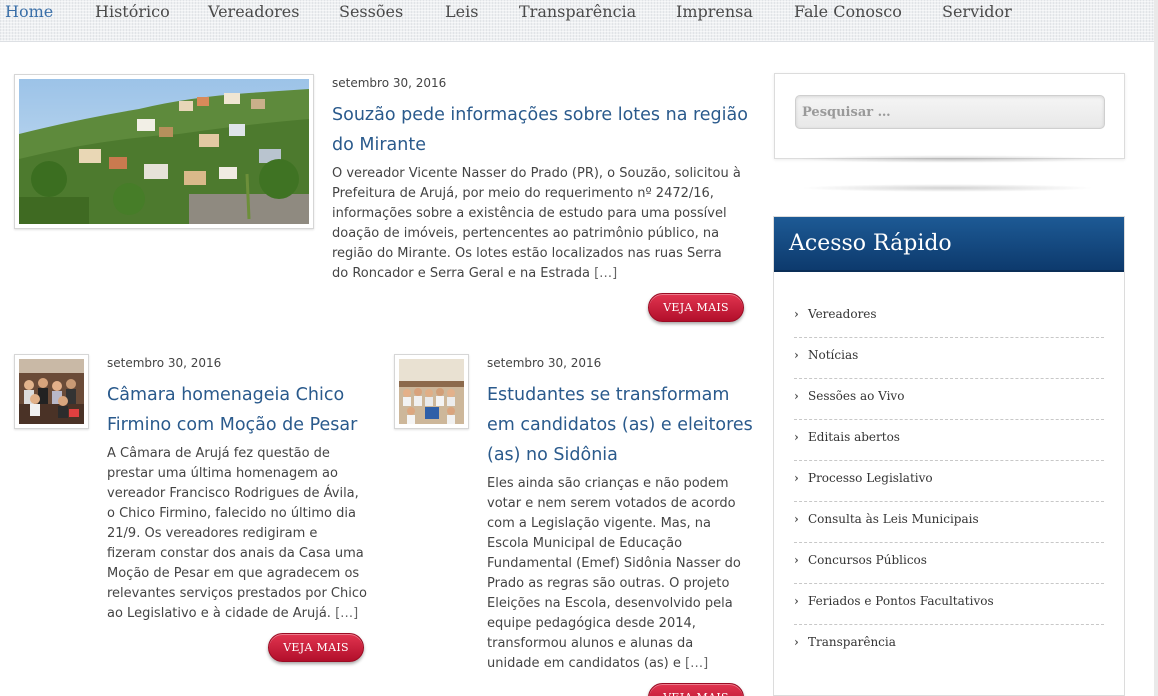  Describe the element at coordinates (949, 399) in the screenshot. I see `quick-link-sessoes-ao-vivo: › Sessões ao Vivo` at that location.